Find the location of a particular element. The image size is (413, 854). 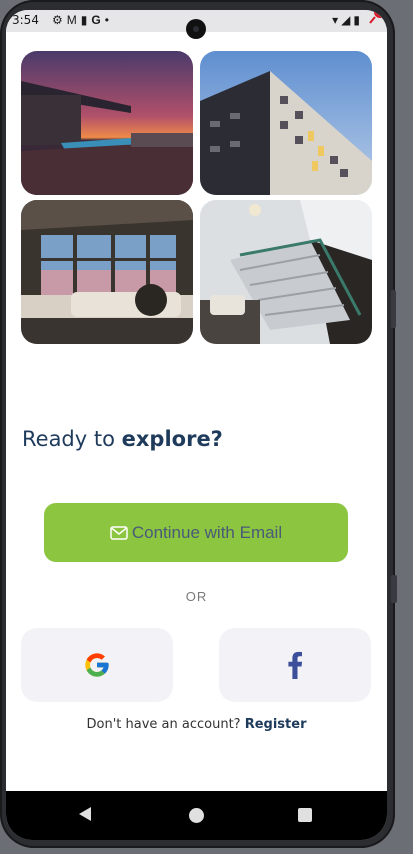

rooftop-pool-image is located at coordinates (107, 123).